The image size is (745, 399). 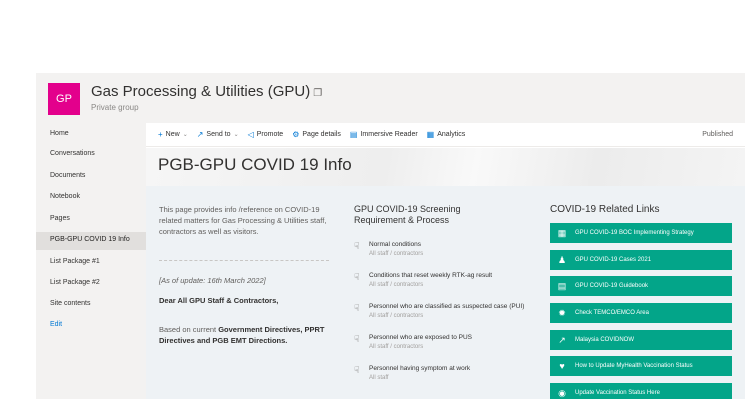 I want to click on people-icon: ♟, so click(x=562, y=259).